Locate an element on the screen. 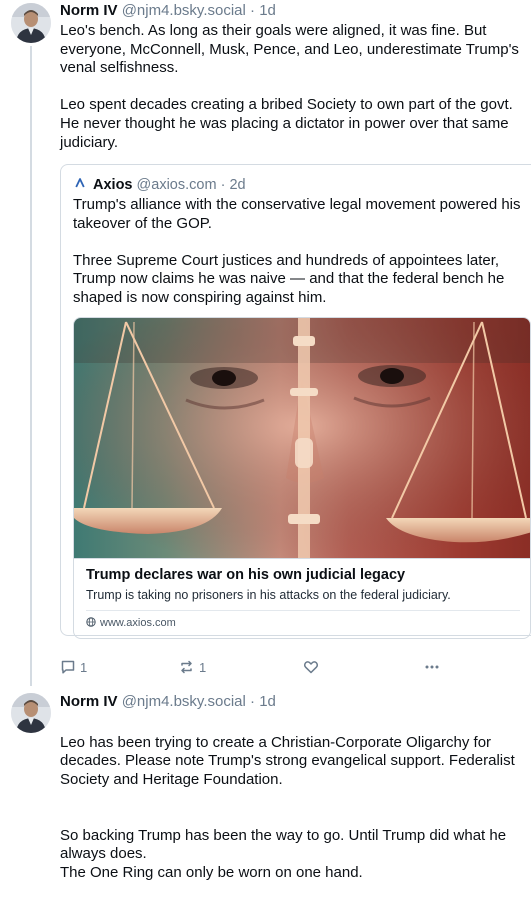  quote-author-handle: @axios.com is located at coordinates (177, 185).